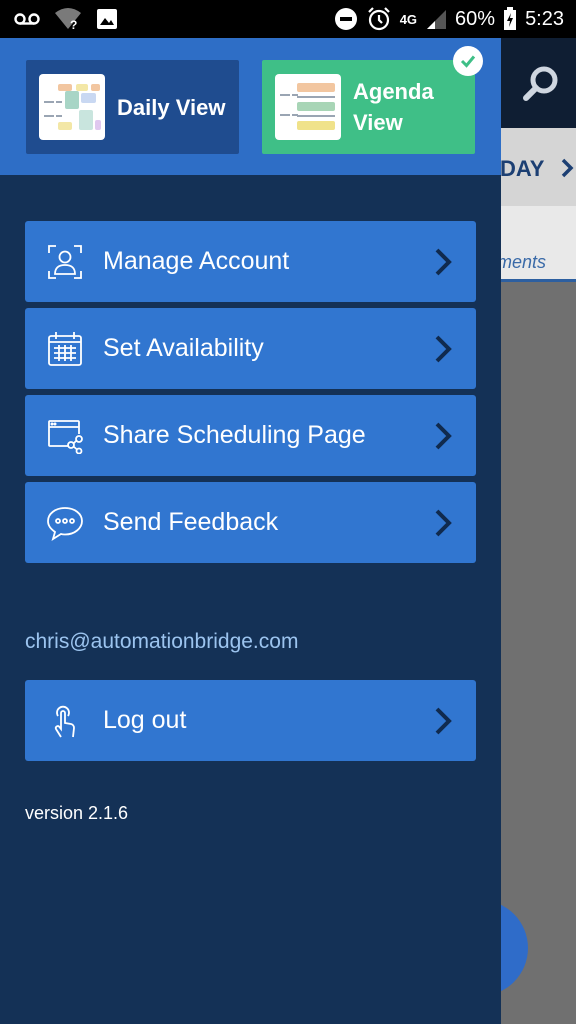 This screenshot has width=576, height=1024. I want to click on daily-view-label: Daily View, so click(171, 107).